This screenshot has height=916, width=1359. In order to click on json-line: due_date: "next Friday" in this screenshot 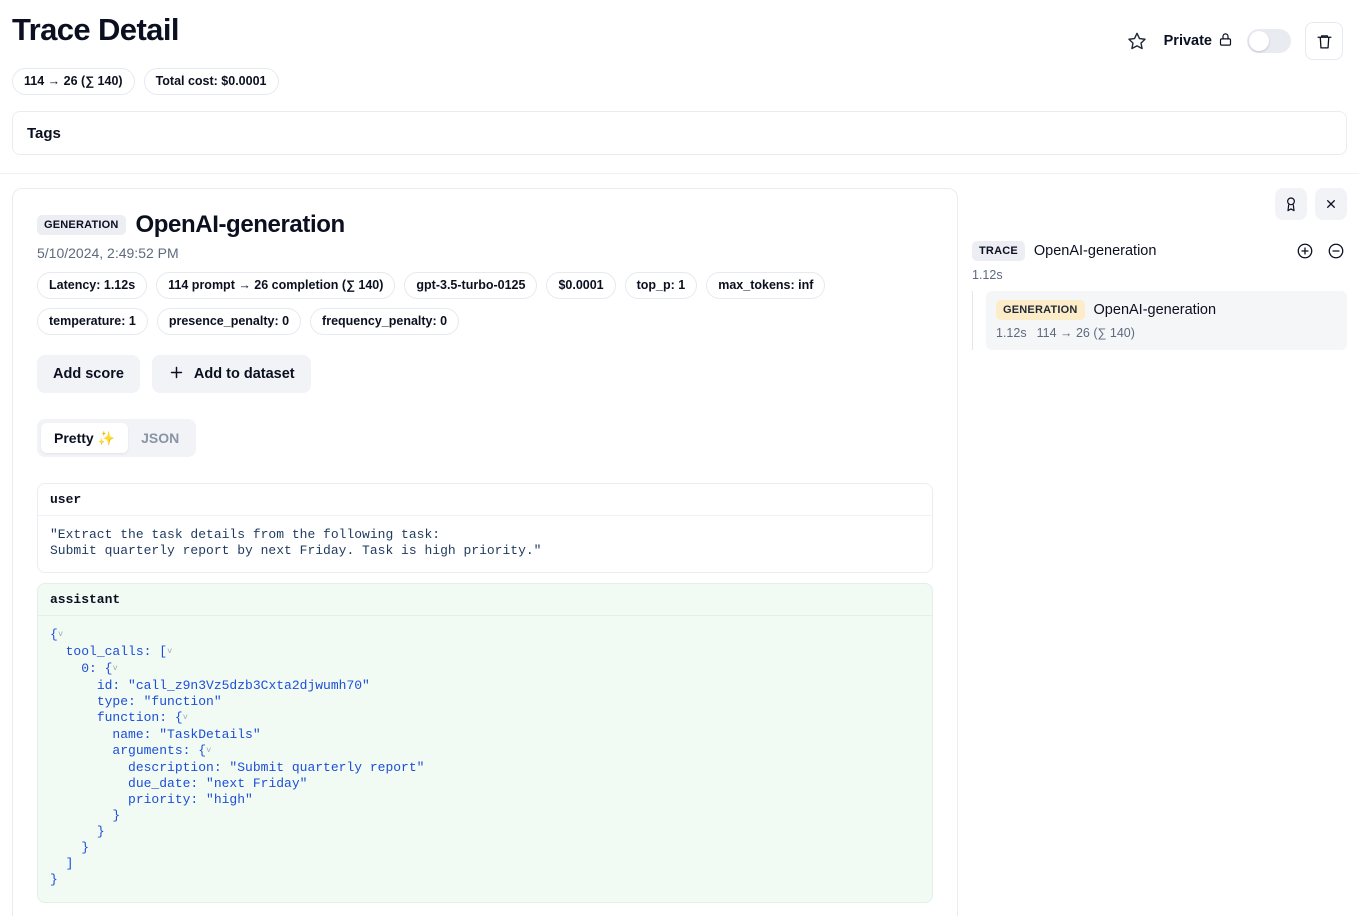, I will do `click(485, 784)`.